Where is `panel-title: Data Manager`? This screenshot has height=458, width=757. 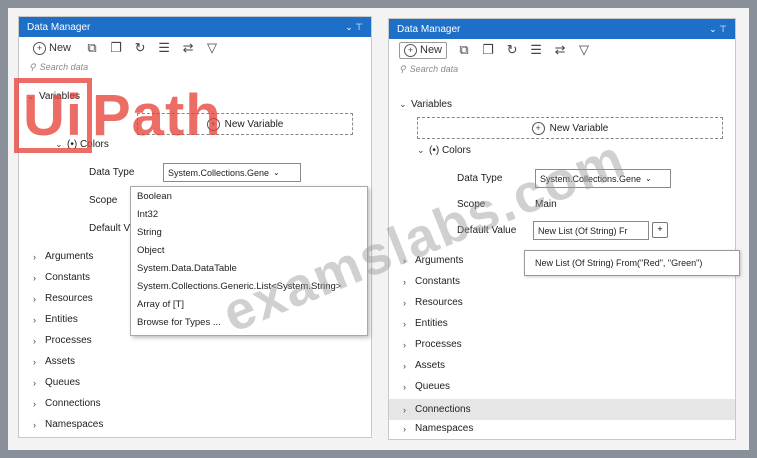
panel-title: Data Manager is located at coordinates (59, 27).